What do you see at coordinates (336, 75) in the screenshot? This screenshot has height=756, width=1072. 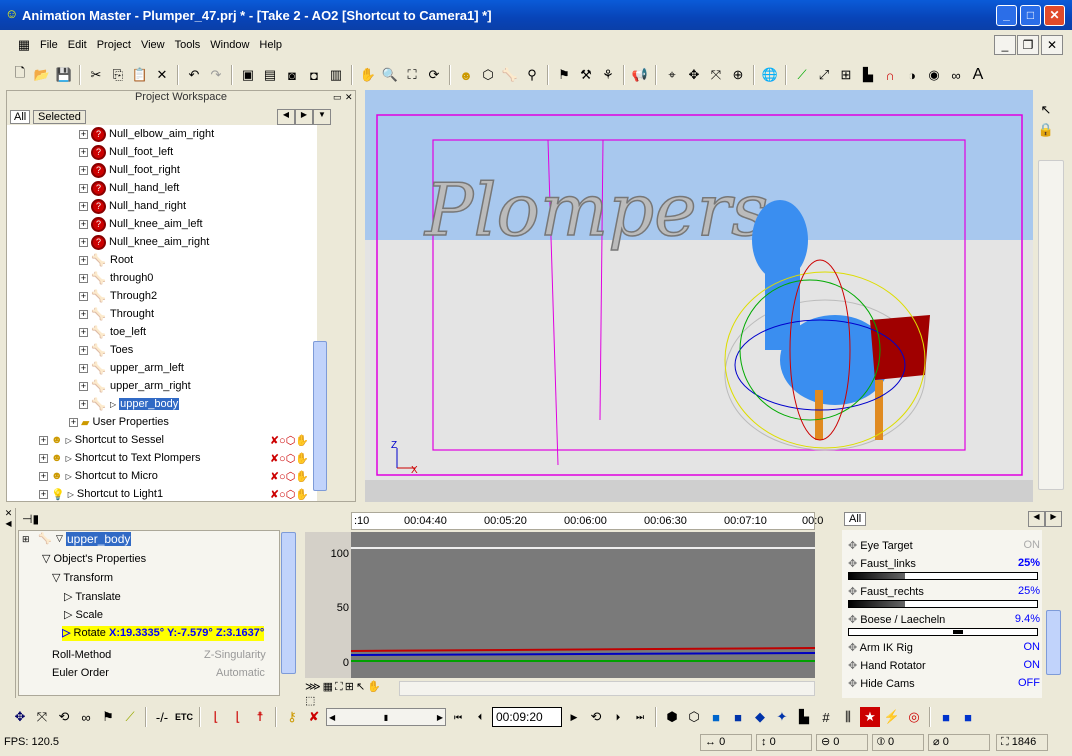 I see `filmstrip-icon: ▥` at bounding box center [336, 75].